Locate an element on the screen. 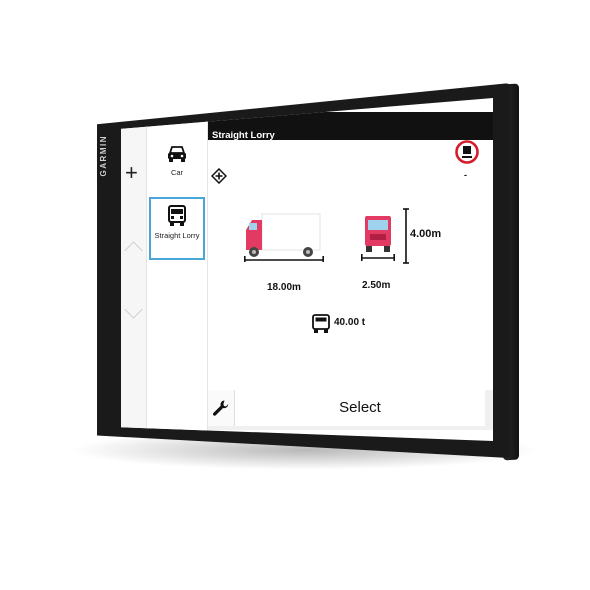  settings-button is located at coordinates (221, 408).